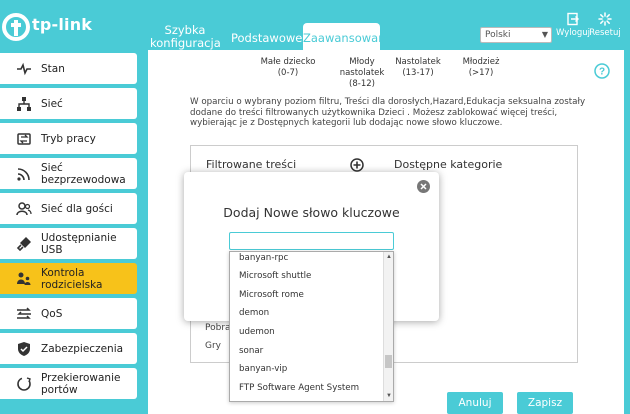  What do you see at coordinates (24, 314) in the screenshot?
I see `qos-icon` at bounding box center [24, 314].